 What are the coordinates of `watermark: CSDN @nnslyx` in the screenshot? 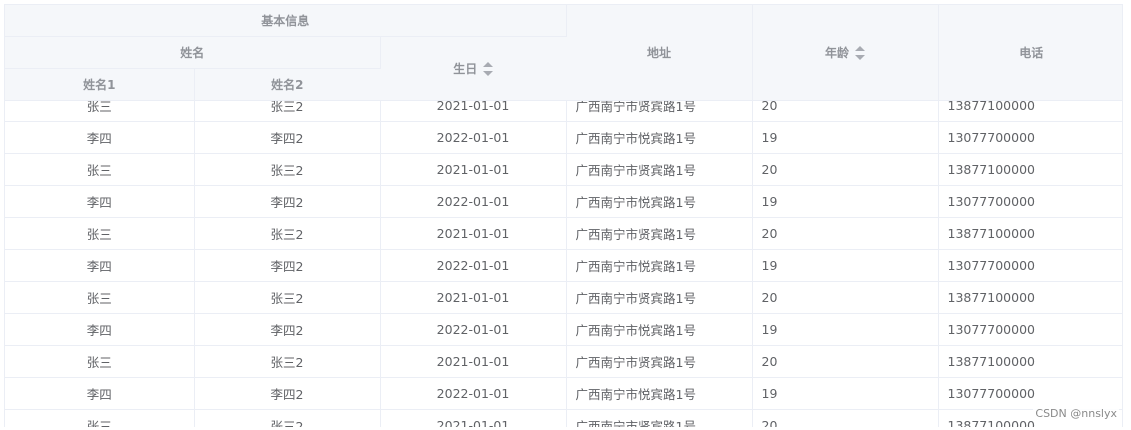 It's located at (1076, 413).